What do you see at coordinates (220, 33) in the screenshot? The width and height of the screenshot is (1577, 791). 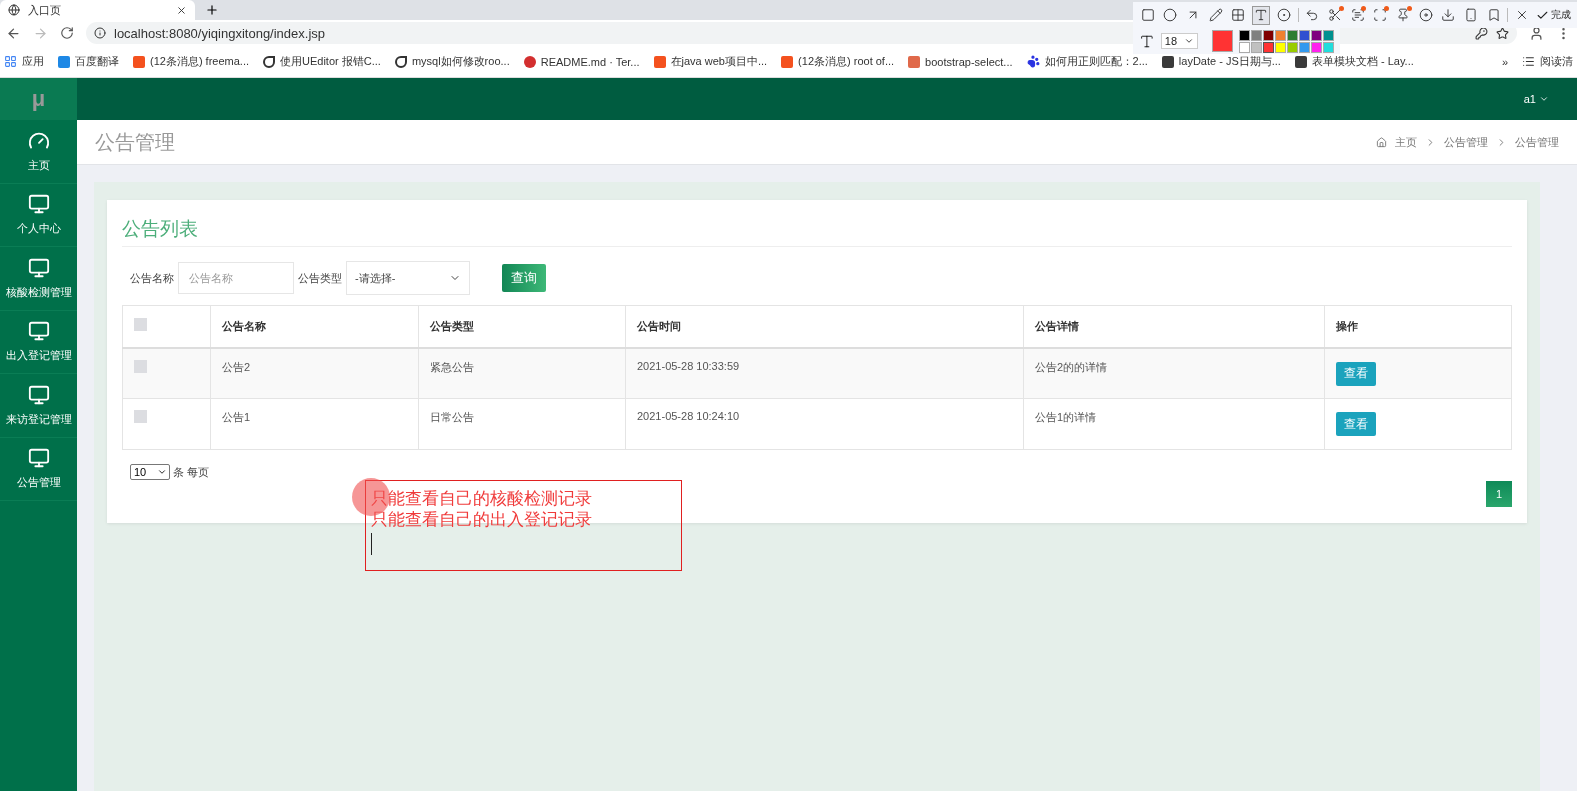 I see `url-text: localhost:8080/yiqingxitong/index.jsp` at bounding box center [220, 33].